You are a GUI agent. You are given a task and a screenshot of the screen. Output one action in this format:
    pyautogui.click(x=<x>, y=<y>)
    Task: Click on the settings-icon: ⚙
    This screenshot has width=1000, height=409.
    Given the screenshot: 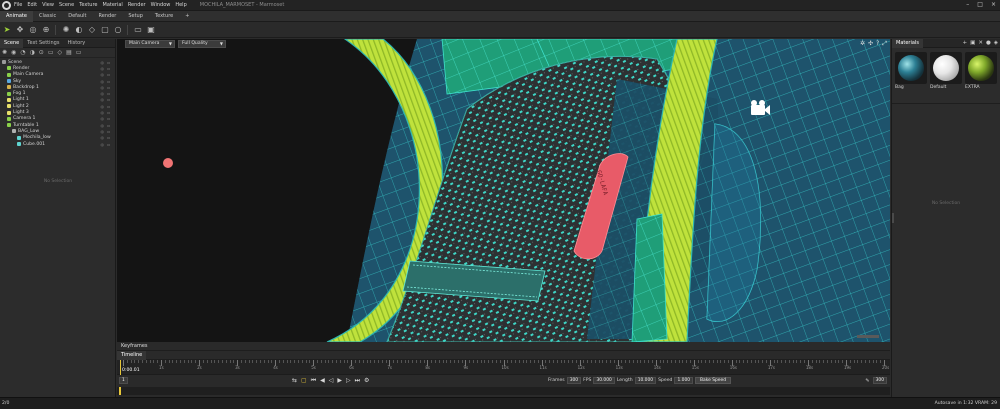 What is the action you would take?
    pyautogui.click(x=366, y=381)
    